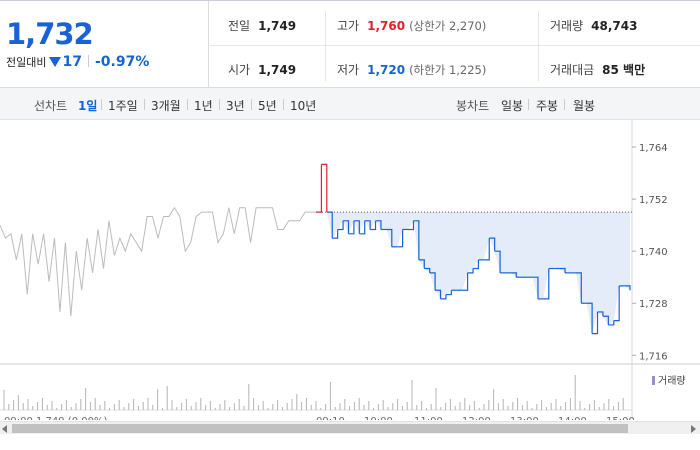 This screenshot has height=450, width=700. I want to click on tab-1-day: 1일, so click(87, 105).